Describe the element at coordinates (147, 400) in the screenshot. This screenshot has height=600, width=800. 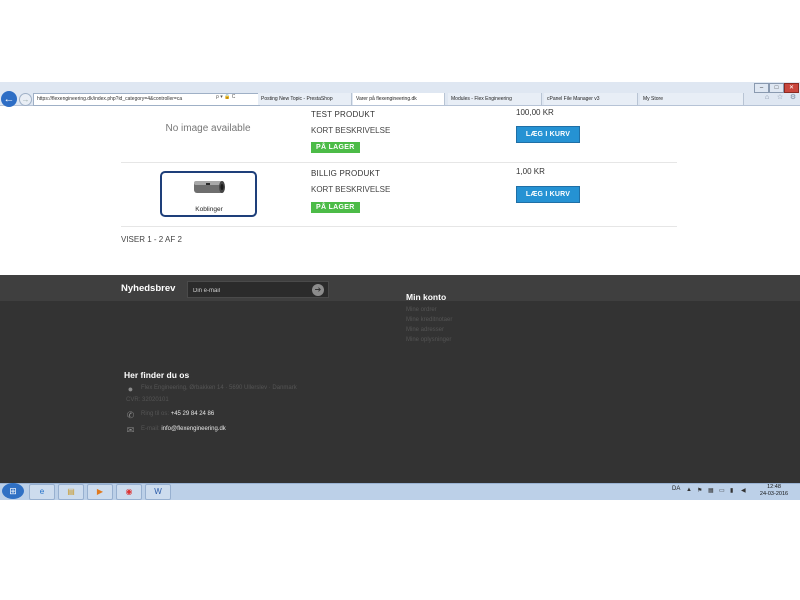
I see `company-cvr: CVR: 32020101` at that location.